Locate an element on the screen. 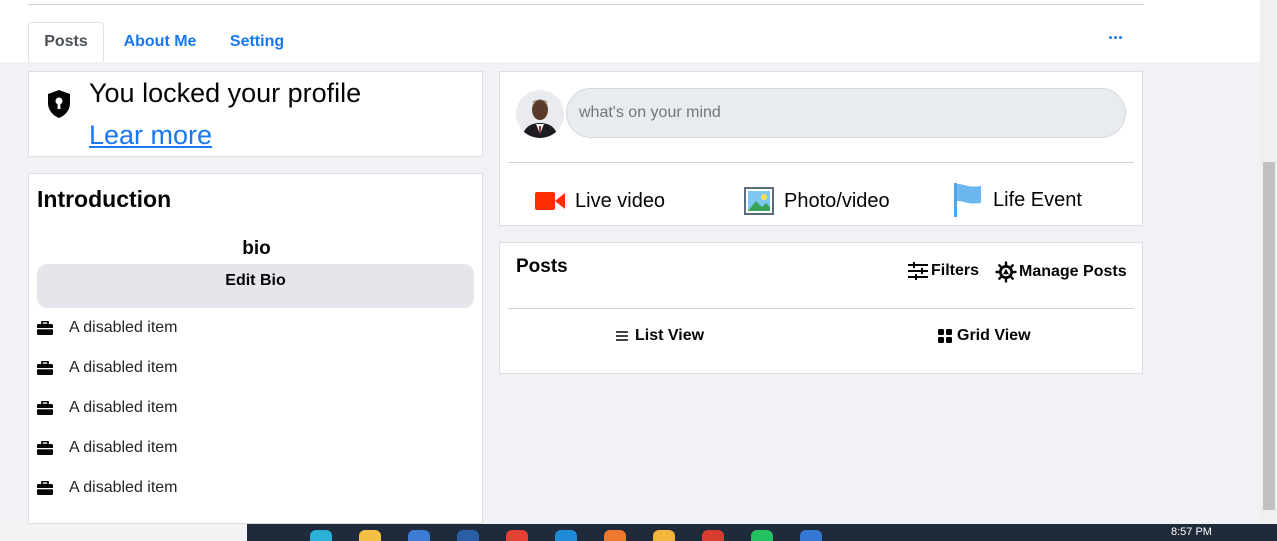 This screenshot has height=541, width=1277. photo-video-button: Photo/video is located at coordinates (817, 201).